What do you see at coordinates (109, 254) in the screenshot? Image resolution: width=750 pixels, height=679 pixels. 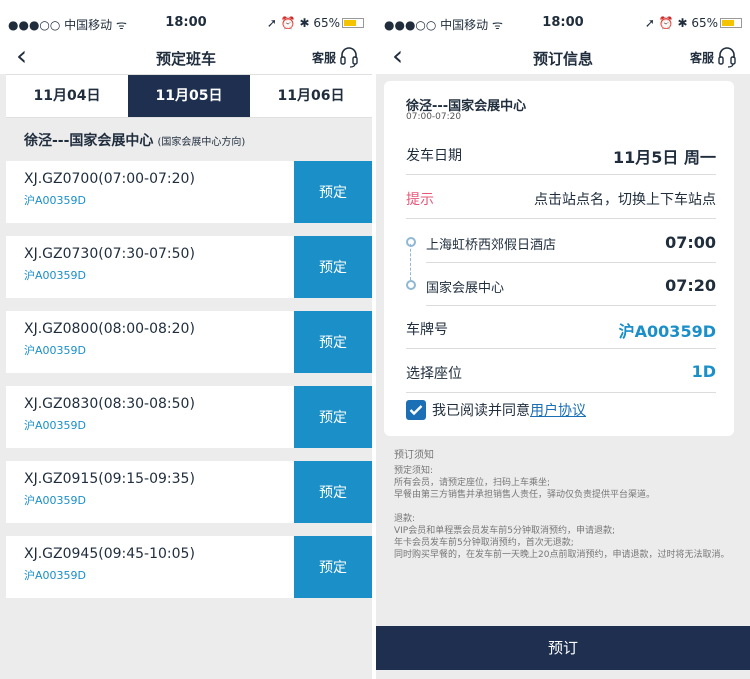 I see `trip-code: XJ.GZ0730(07:30-07:50)` at bounding box center [109, 254].